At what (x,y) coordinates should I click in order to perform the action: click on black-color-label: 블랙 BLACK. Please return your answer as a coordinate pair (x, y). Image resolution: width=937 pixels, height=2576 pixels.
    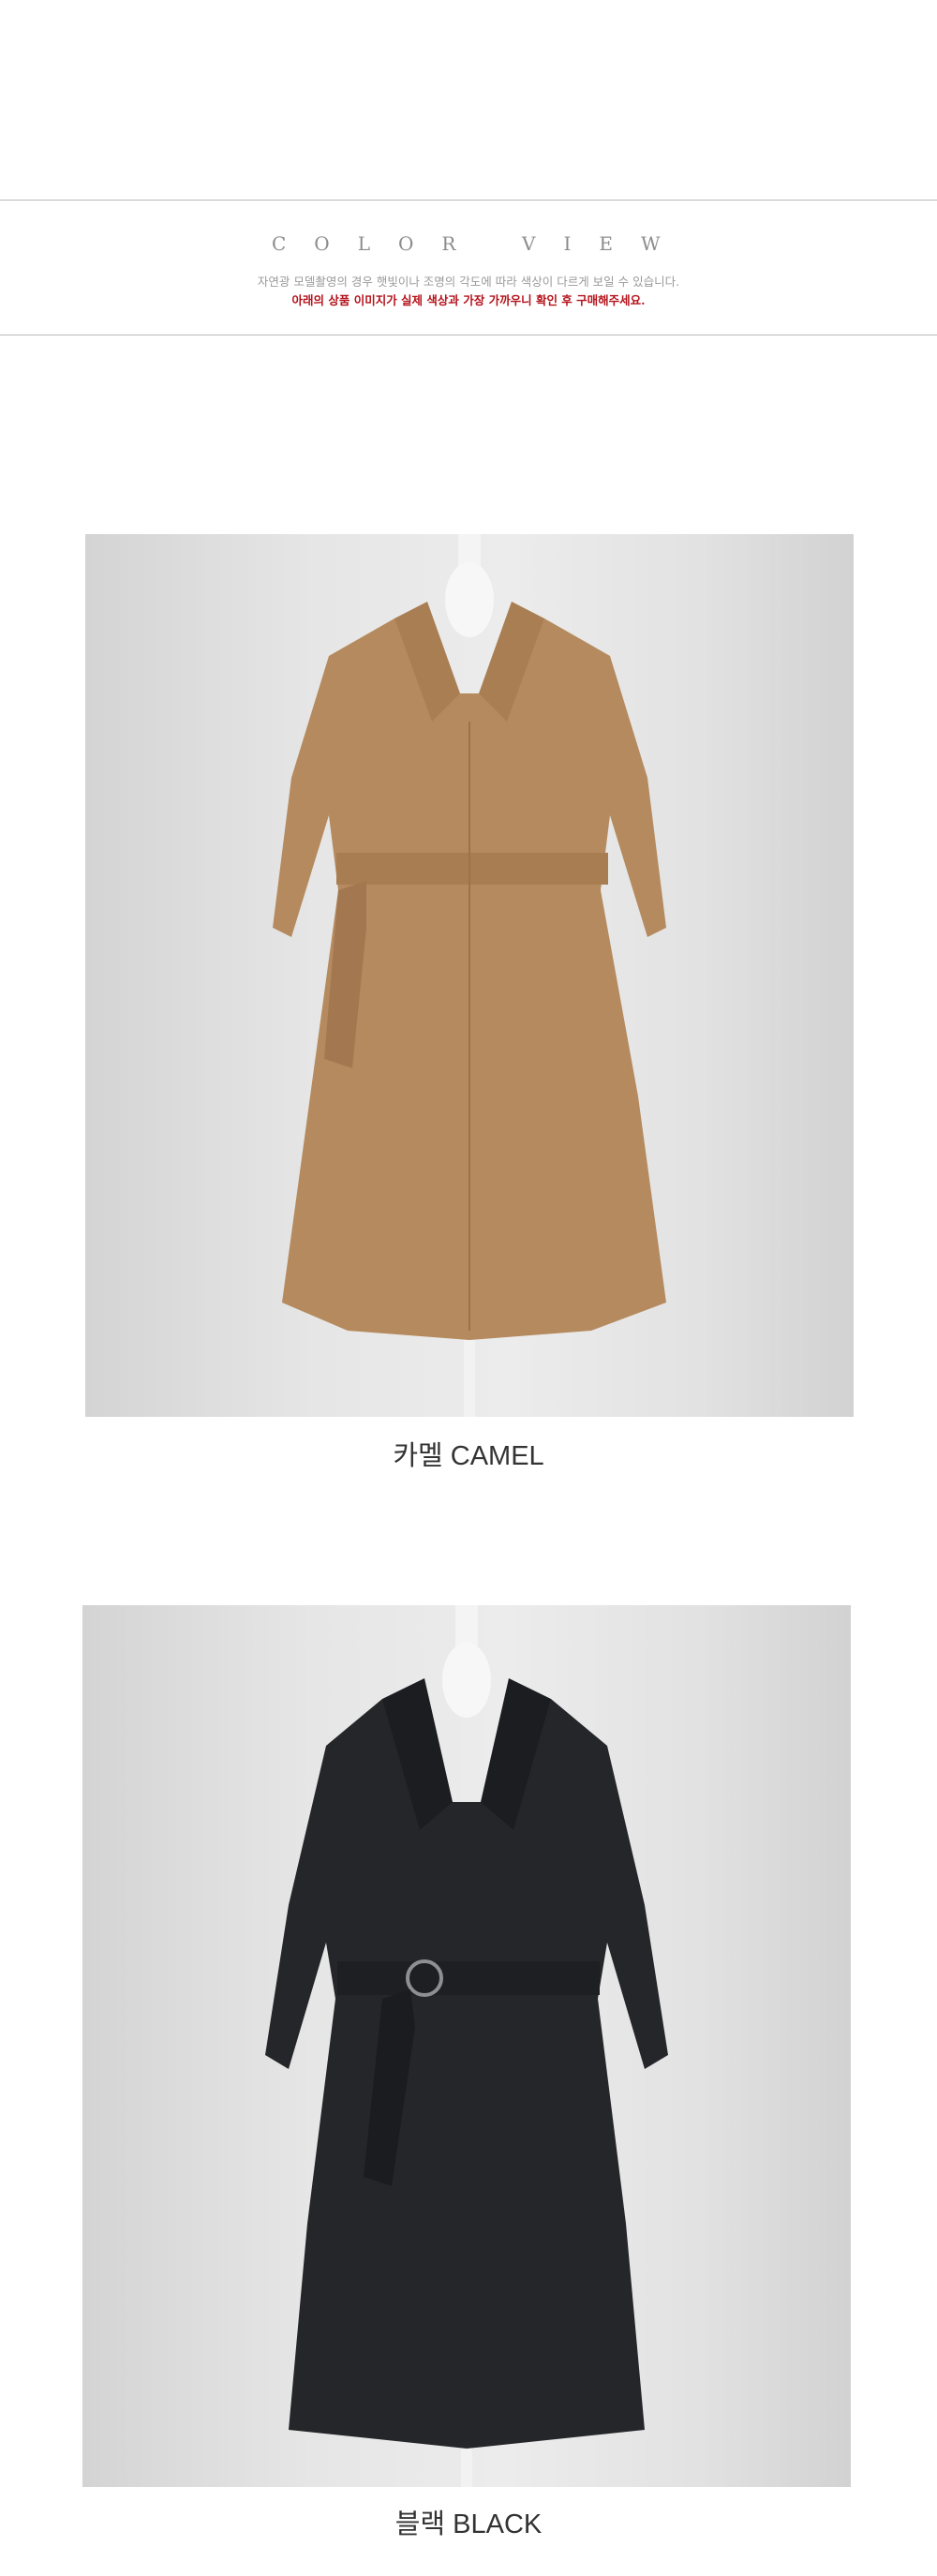
    Looking at the image, I should click on (468, 2524).